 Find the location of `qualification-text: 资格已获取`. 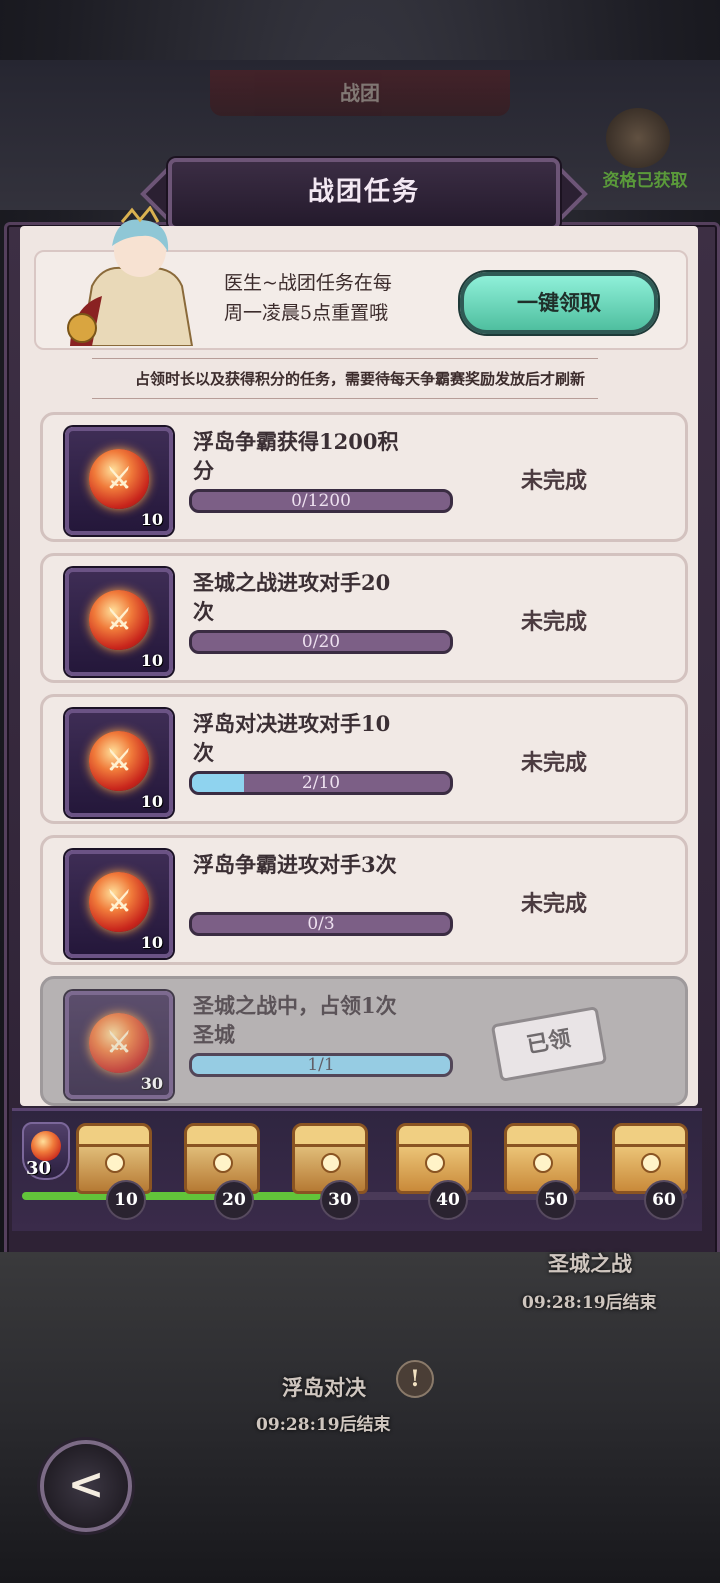

qualification-text: 资格已获取 is located at coordinates (645, 181).